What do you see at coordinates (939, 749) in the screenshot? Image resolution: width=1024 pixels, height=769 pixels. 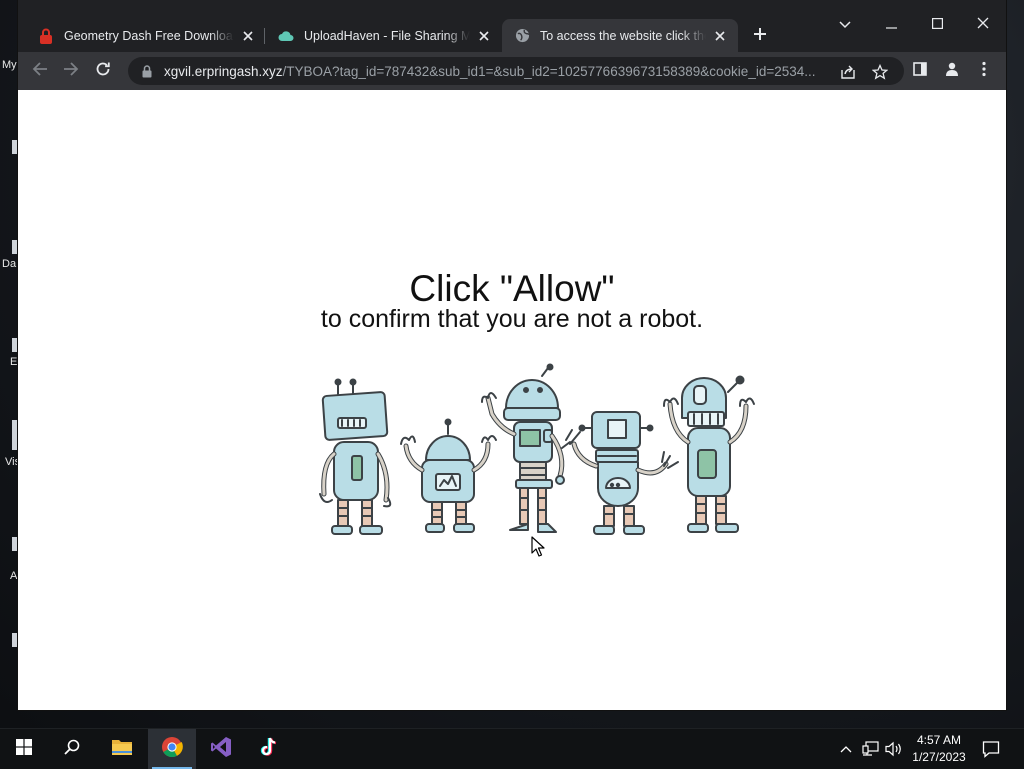 I see `system-clock: 4:57 AM 1/27/2023` at bounding box center [939, 749].